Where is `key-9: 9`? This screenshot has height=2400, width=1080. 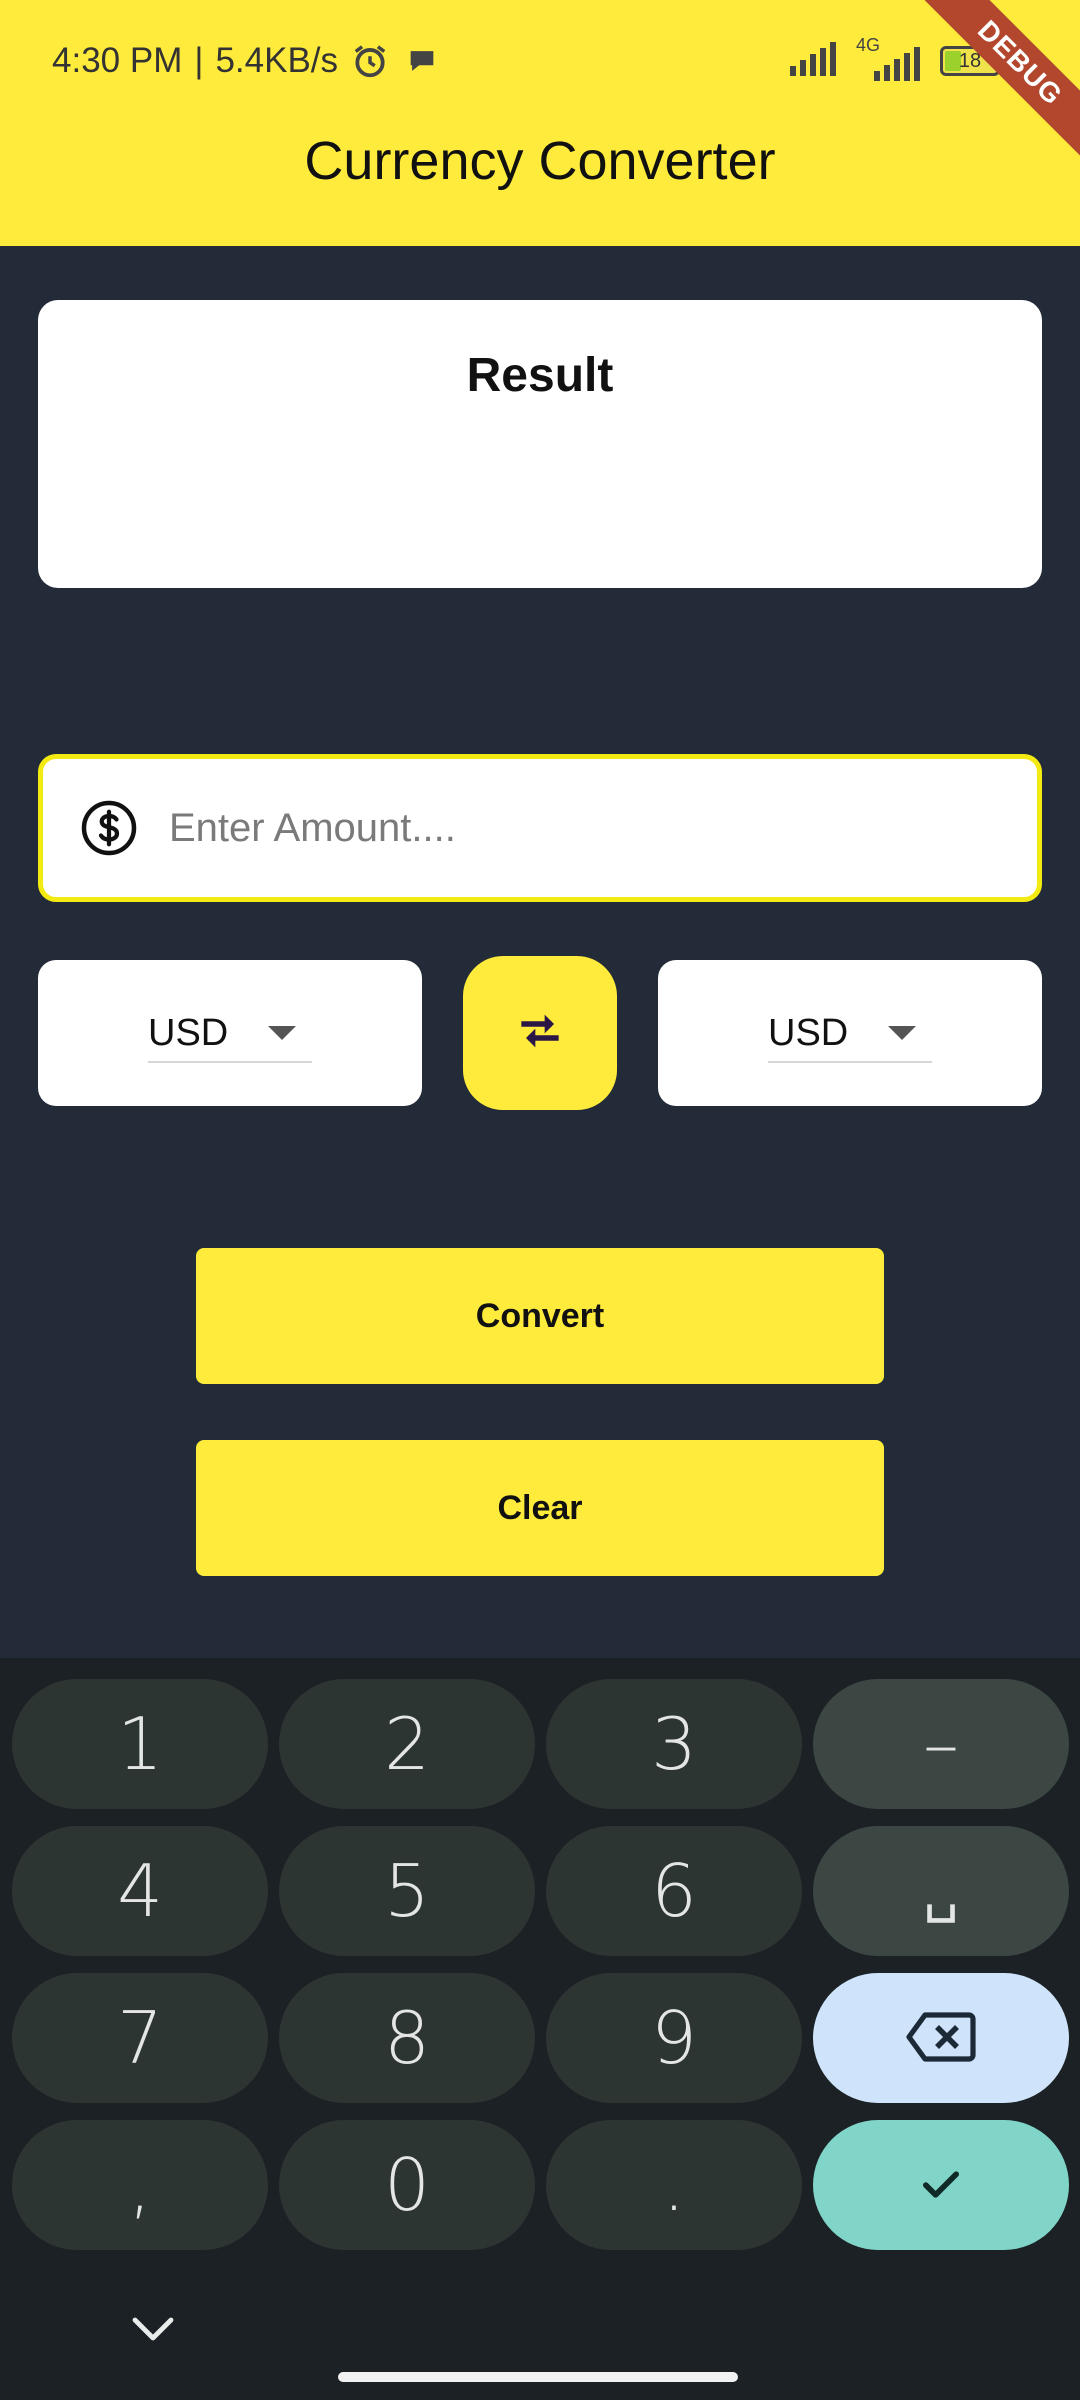
key-9: 9 is located at coordinates (674, 2038).